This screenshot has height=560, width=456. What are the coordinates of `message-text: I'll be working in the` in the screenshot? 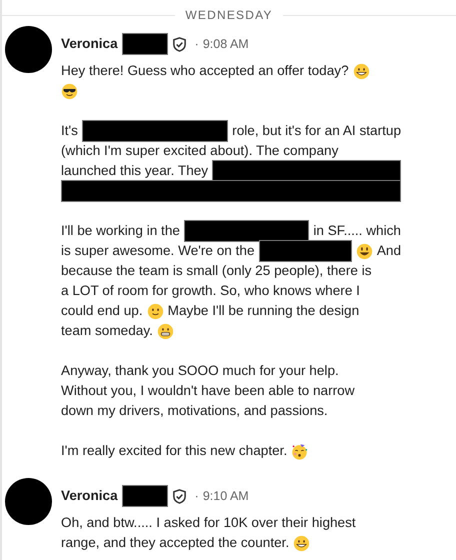 It's located at (120, 231).